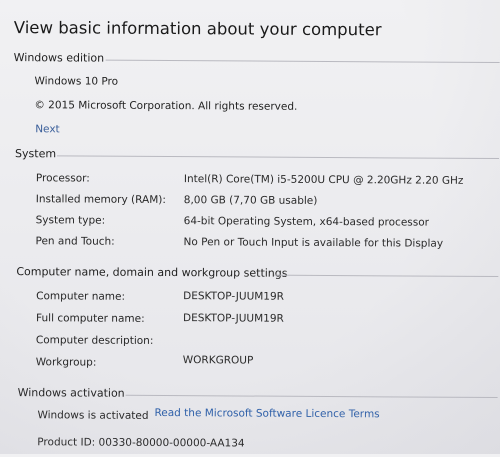  Describe the element at coordinates (70, 220) in the screenshot. I see `system-type-label: System type:` at that location.